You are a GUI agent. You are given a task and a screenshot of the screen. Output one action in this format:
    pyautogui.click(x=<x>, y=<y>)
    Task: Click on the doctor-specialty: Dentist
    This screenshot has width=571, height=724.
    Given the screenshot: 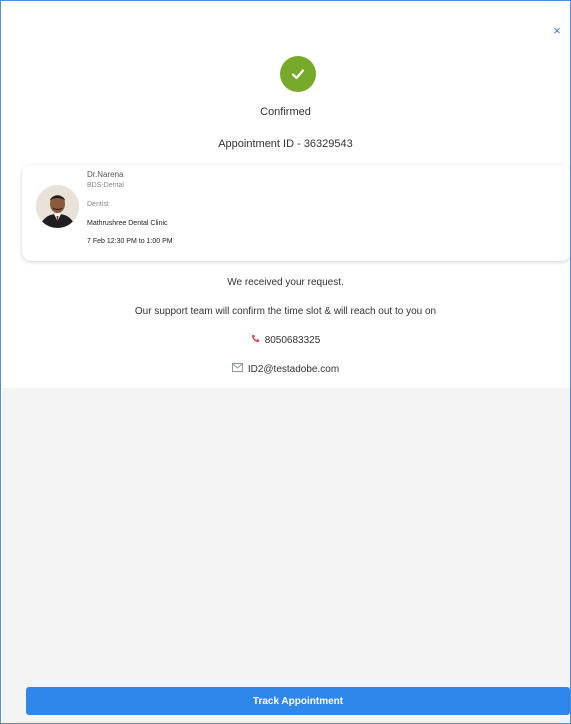 What is the action you would take?
    pyautogui.click(x=98, y=204)
    